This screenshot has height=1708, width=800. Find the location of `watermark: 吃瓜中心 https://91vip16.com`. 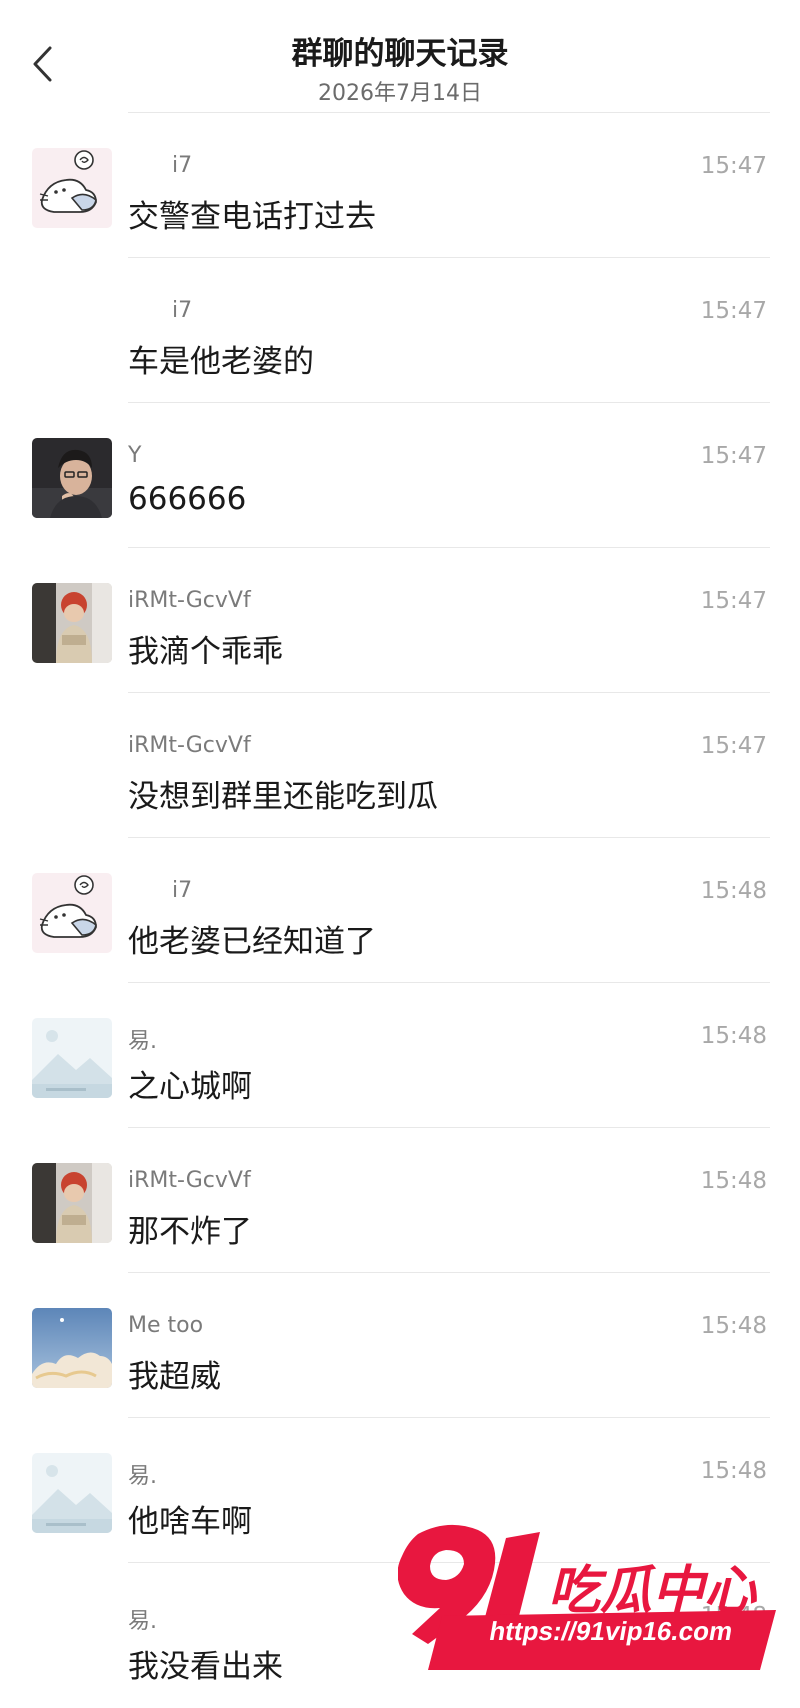

watermark: 吃瓜中心 https://91vip16.com is located at coordinates (594, 1600).